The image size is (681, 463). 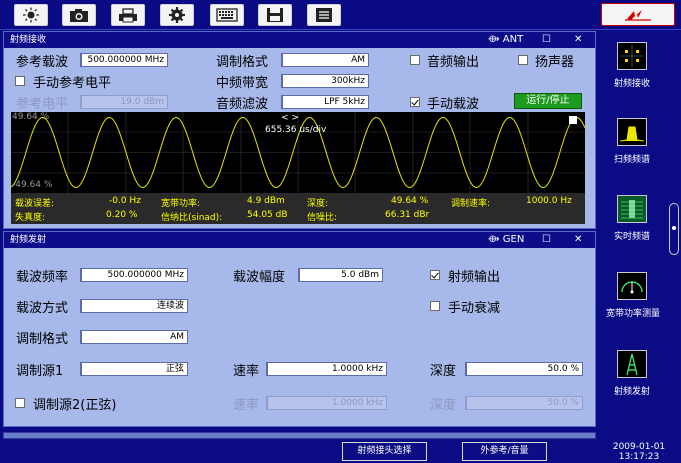 I want to click on speaker-label: 扬声器, so click(x=555, y=62).